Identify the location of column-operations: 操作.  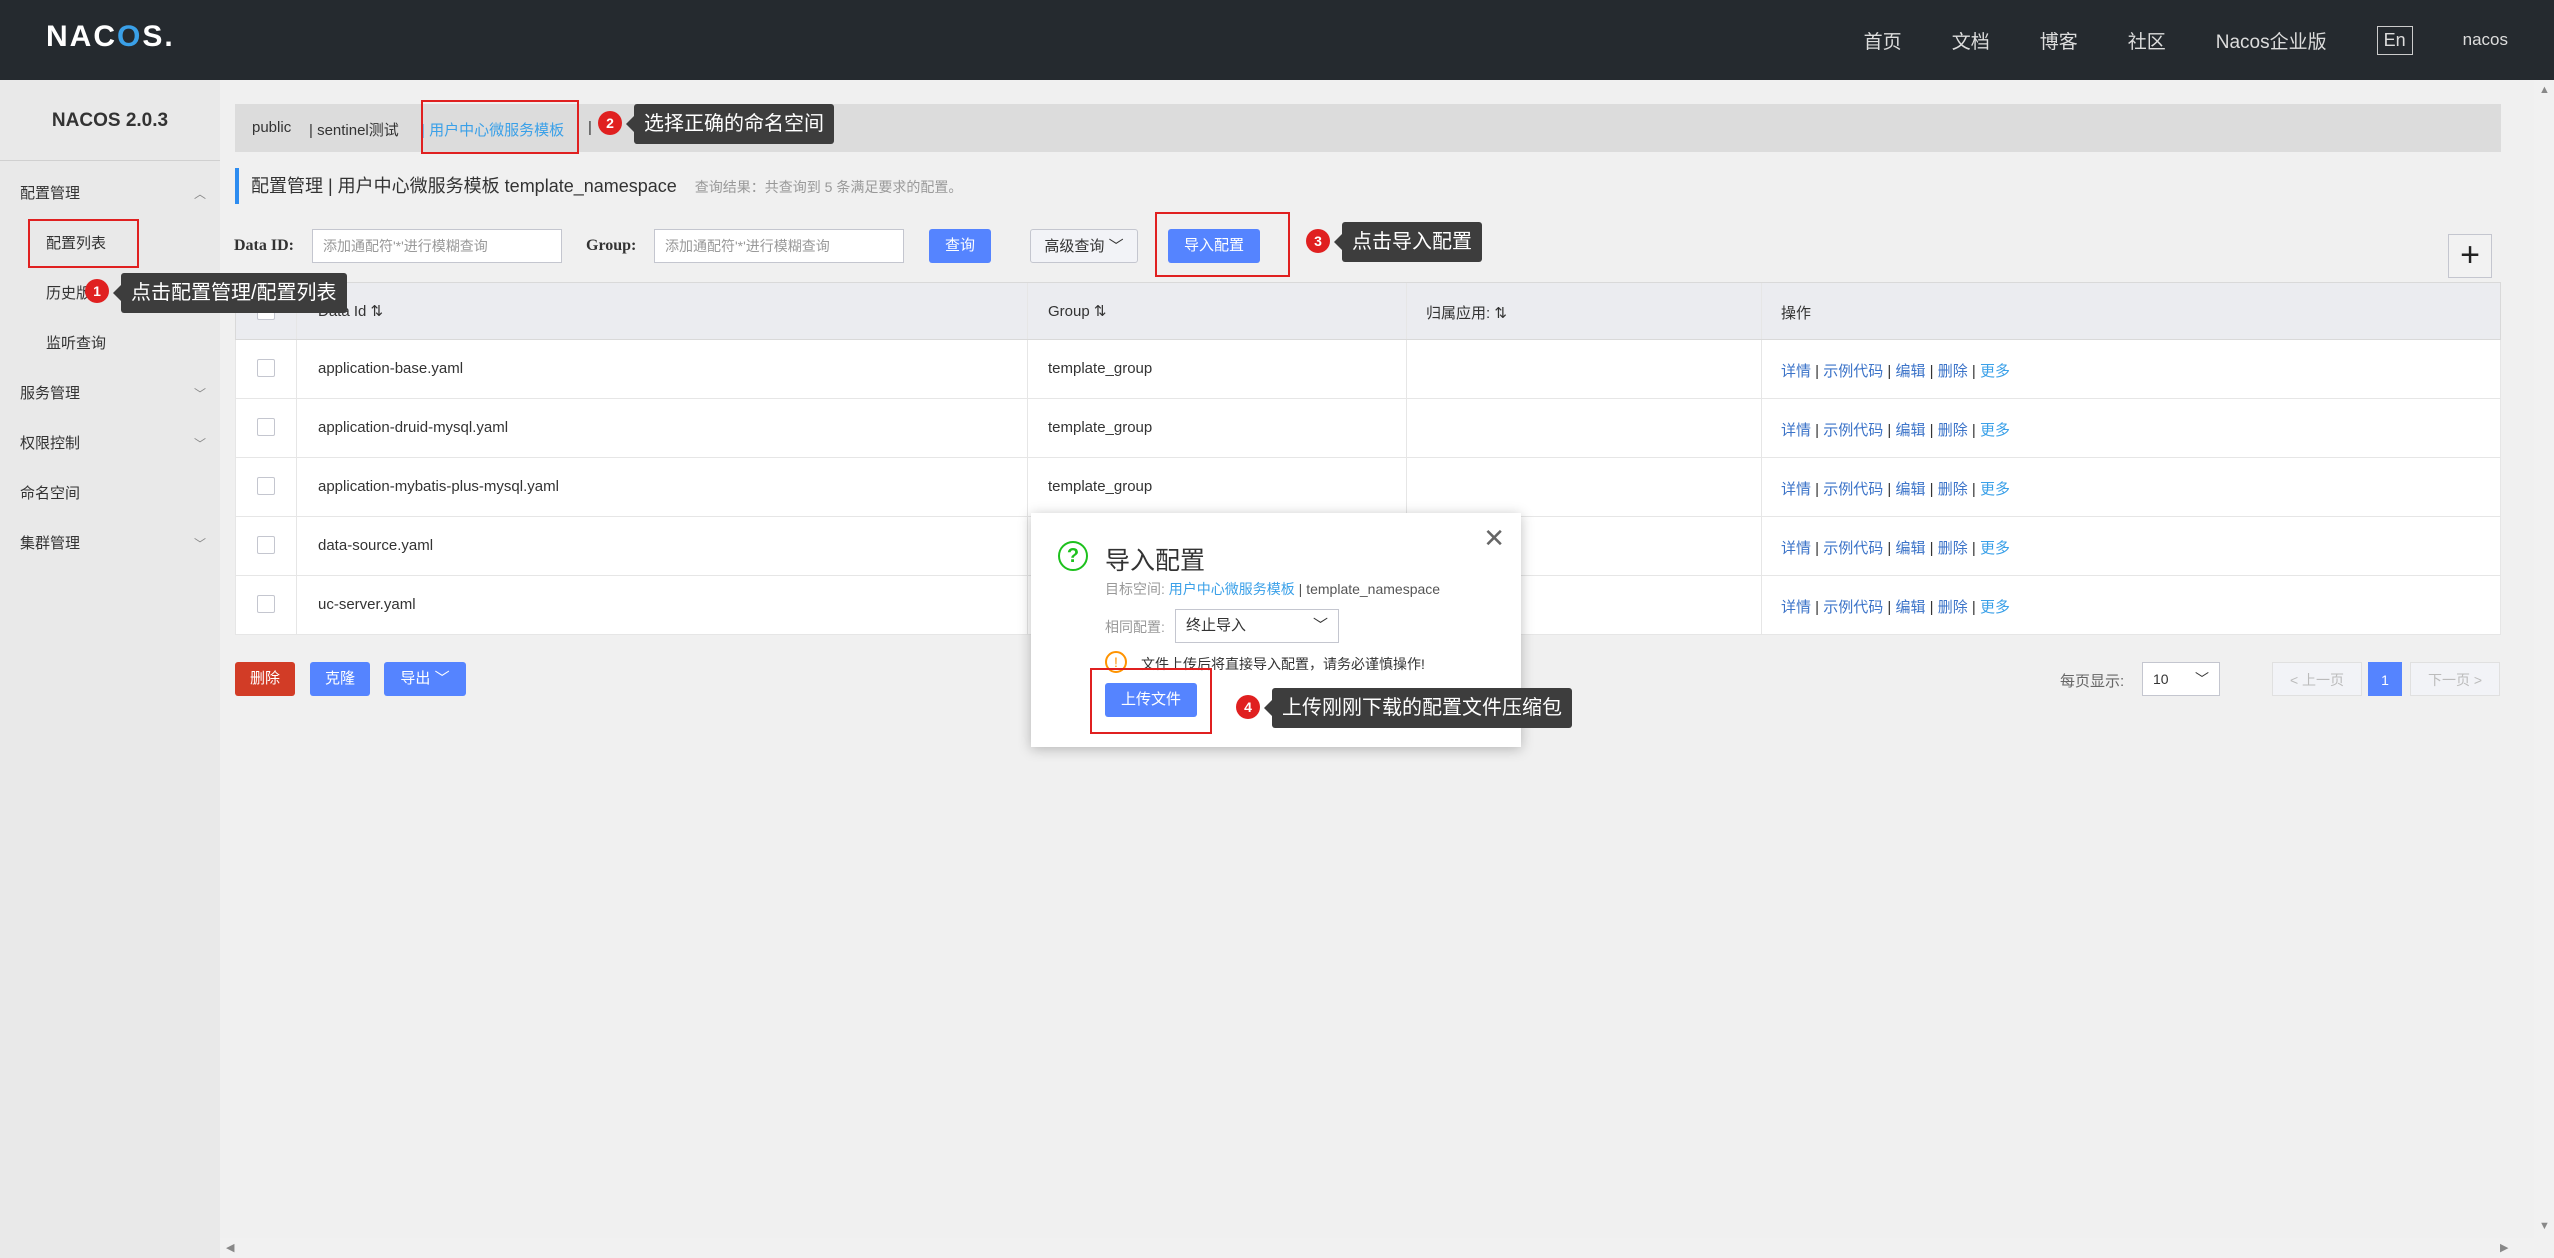
(1796, 313).